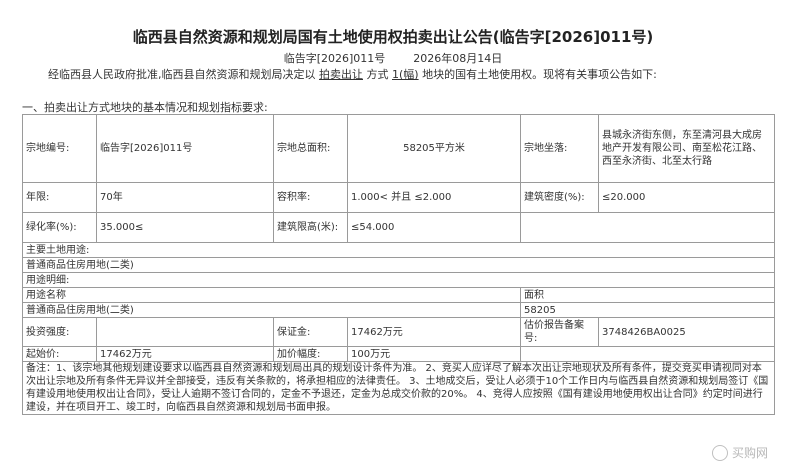 Image resolution: width=786 pixels, height=467 pixels. I want to click on height-label: 建筑限高(米):, so click(310, 227).